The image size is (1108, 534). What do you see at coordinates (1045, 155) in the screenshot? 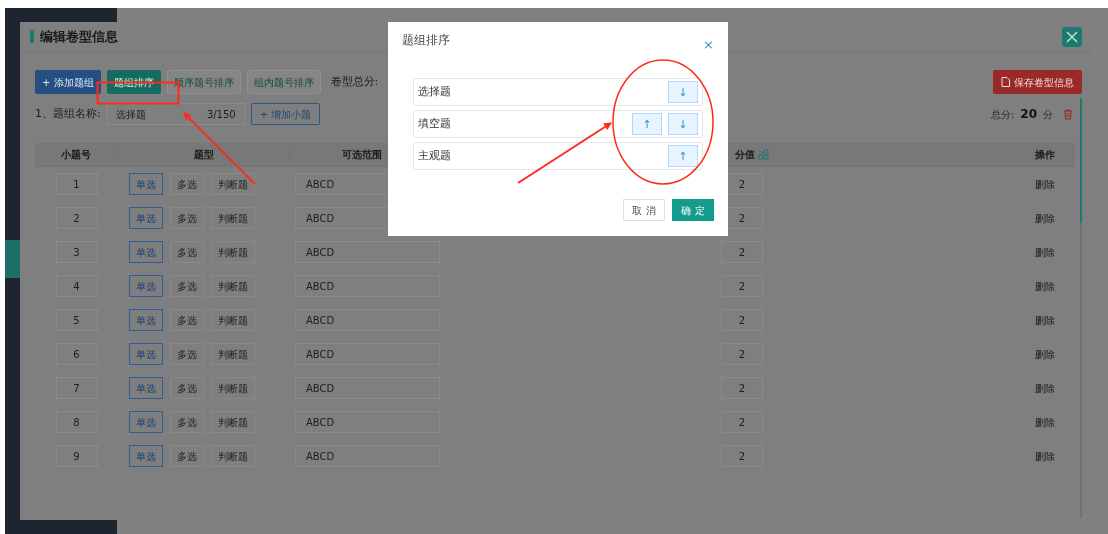
I see `column-header: 操作` at bounding box center [1045, 155].